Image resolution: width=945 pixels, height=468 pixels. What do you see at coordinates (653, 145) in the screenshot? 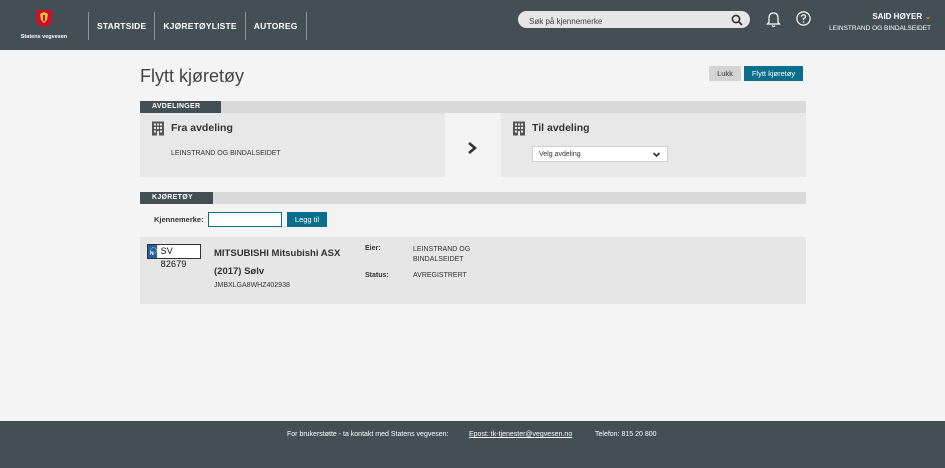
I see `to-department-box: Til avdeling Velg avdeling` at bounding box center [653, 145].